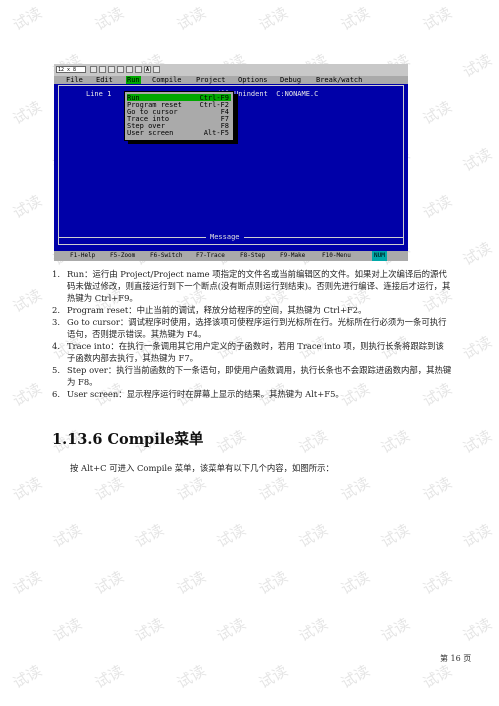  Describe the element at coordinates (56, 274) in the screenshot. I see `item-number: 1.` at that location.